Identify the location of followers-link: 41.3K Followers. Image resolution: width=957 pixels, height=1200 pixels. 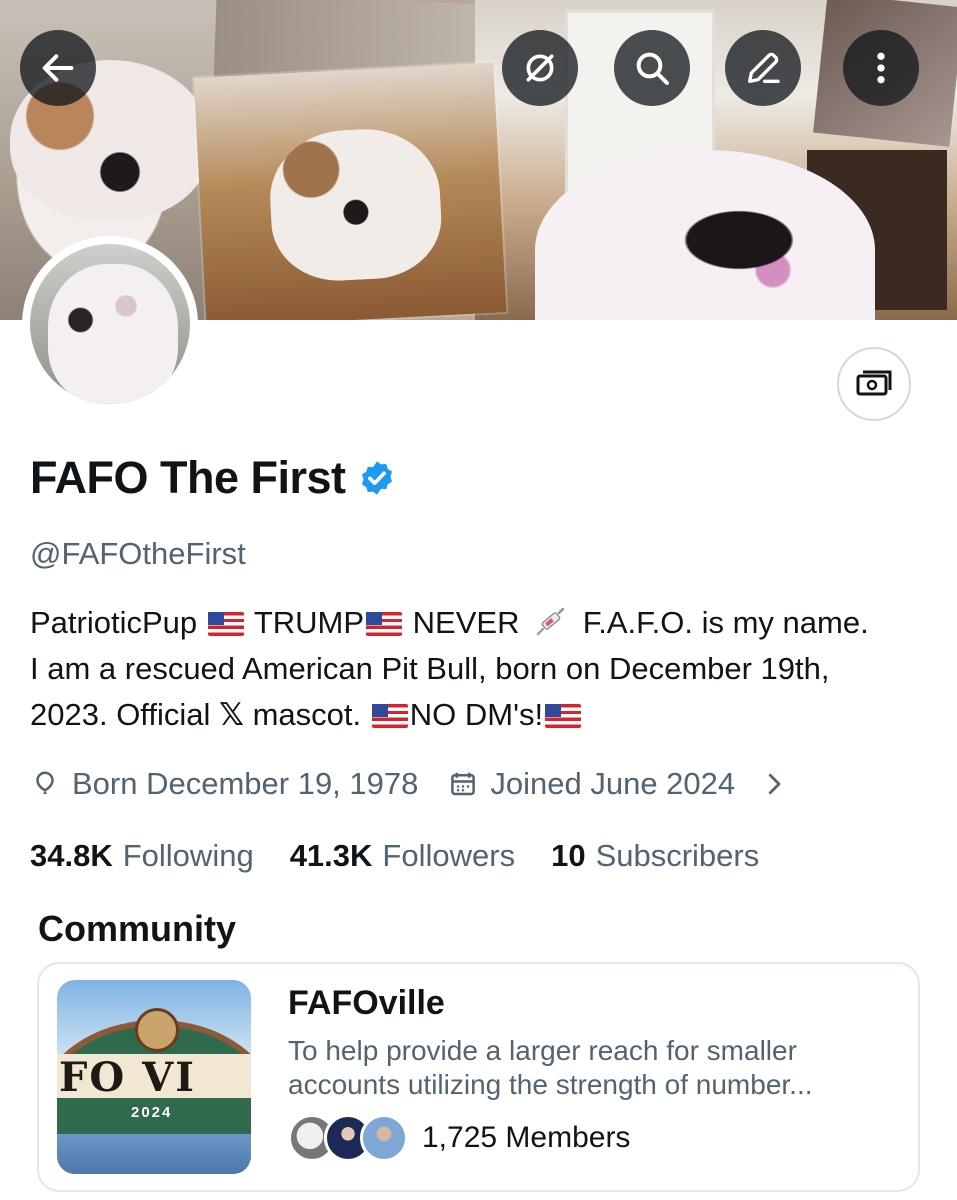
(402, 856).